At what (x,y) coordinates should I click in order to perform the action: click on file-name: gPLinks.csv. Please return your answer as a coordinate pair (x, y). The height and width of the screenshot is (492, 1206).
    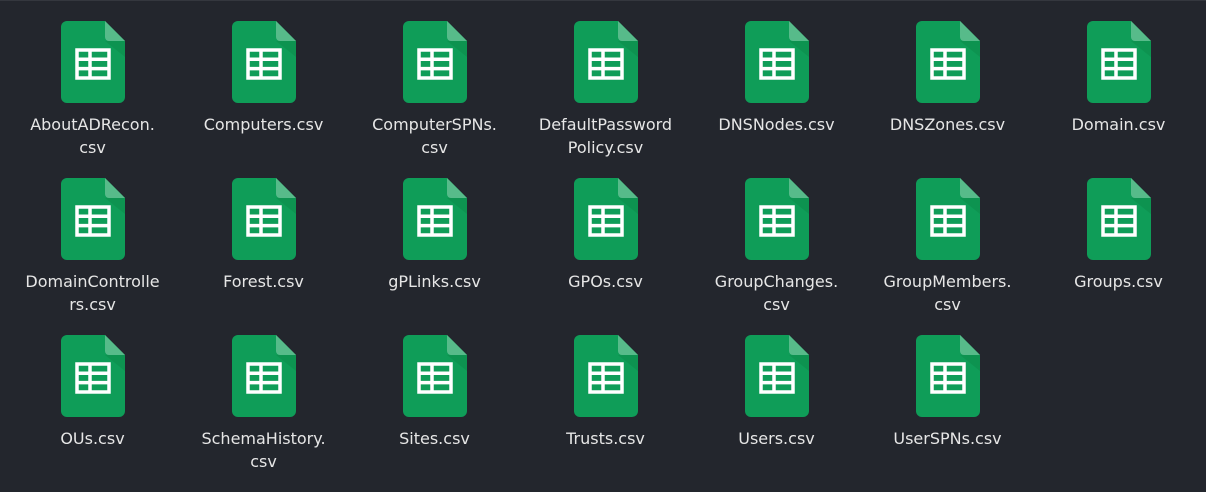
    Looking at the image, I should click on (434, 281).